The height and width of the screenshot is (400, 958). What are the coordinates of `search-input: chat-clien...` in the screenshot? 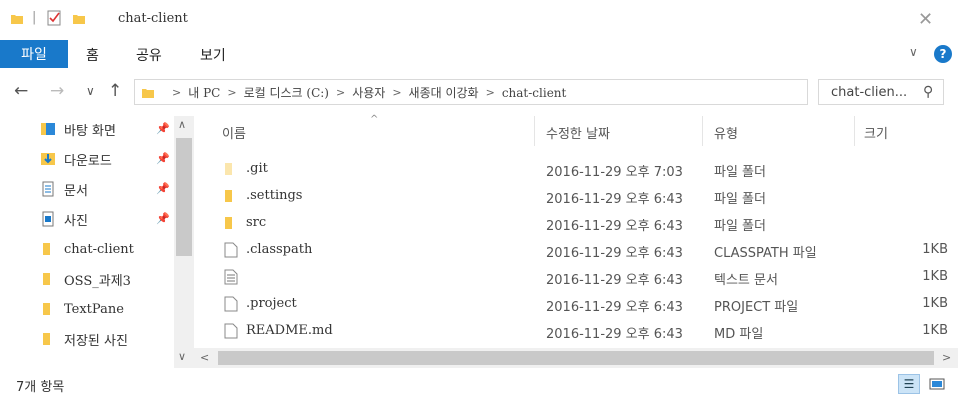 It's located at (869, 92).